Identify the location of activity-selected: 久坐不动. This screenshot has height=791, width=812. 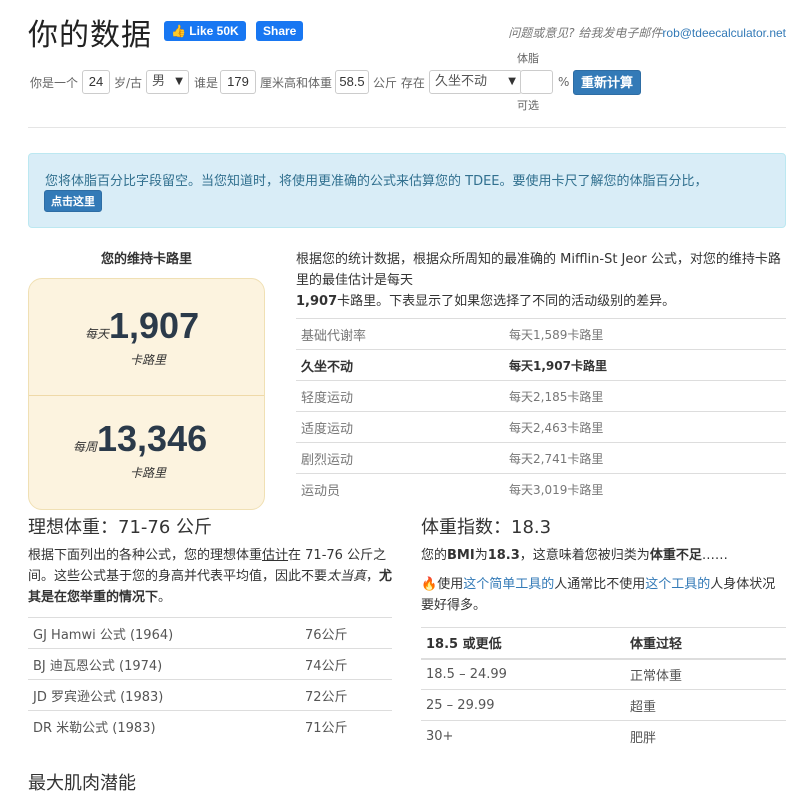
(461, 81).